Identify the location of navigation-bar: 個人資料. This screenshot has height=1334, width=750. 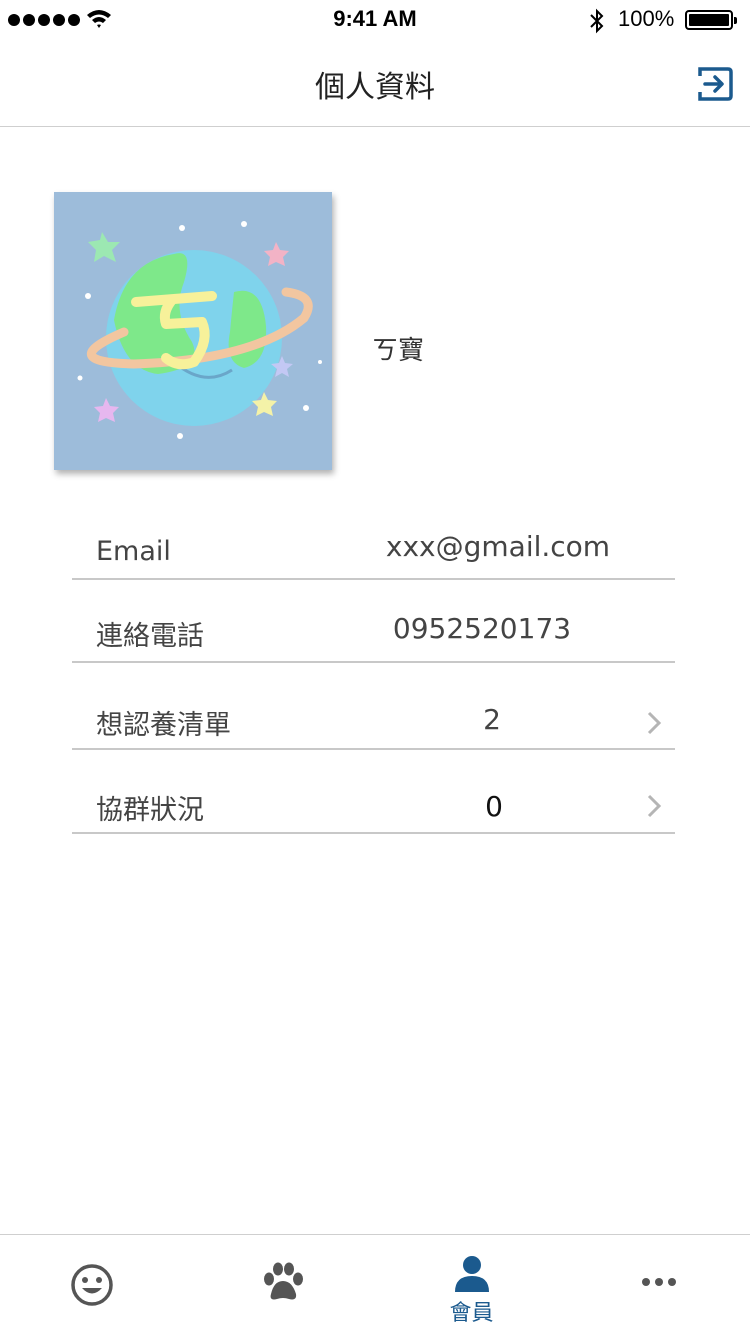
(375, 83).